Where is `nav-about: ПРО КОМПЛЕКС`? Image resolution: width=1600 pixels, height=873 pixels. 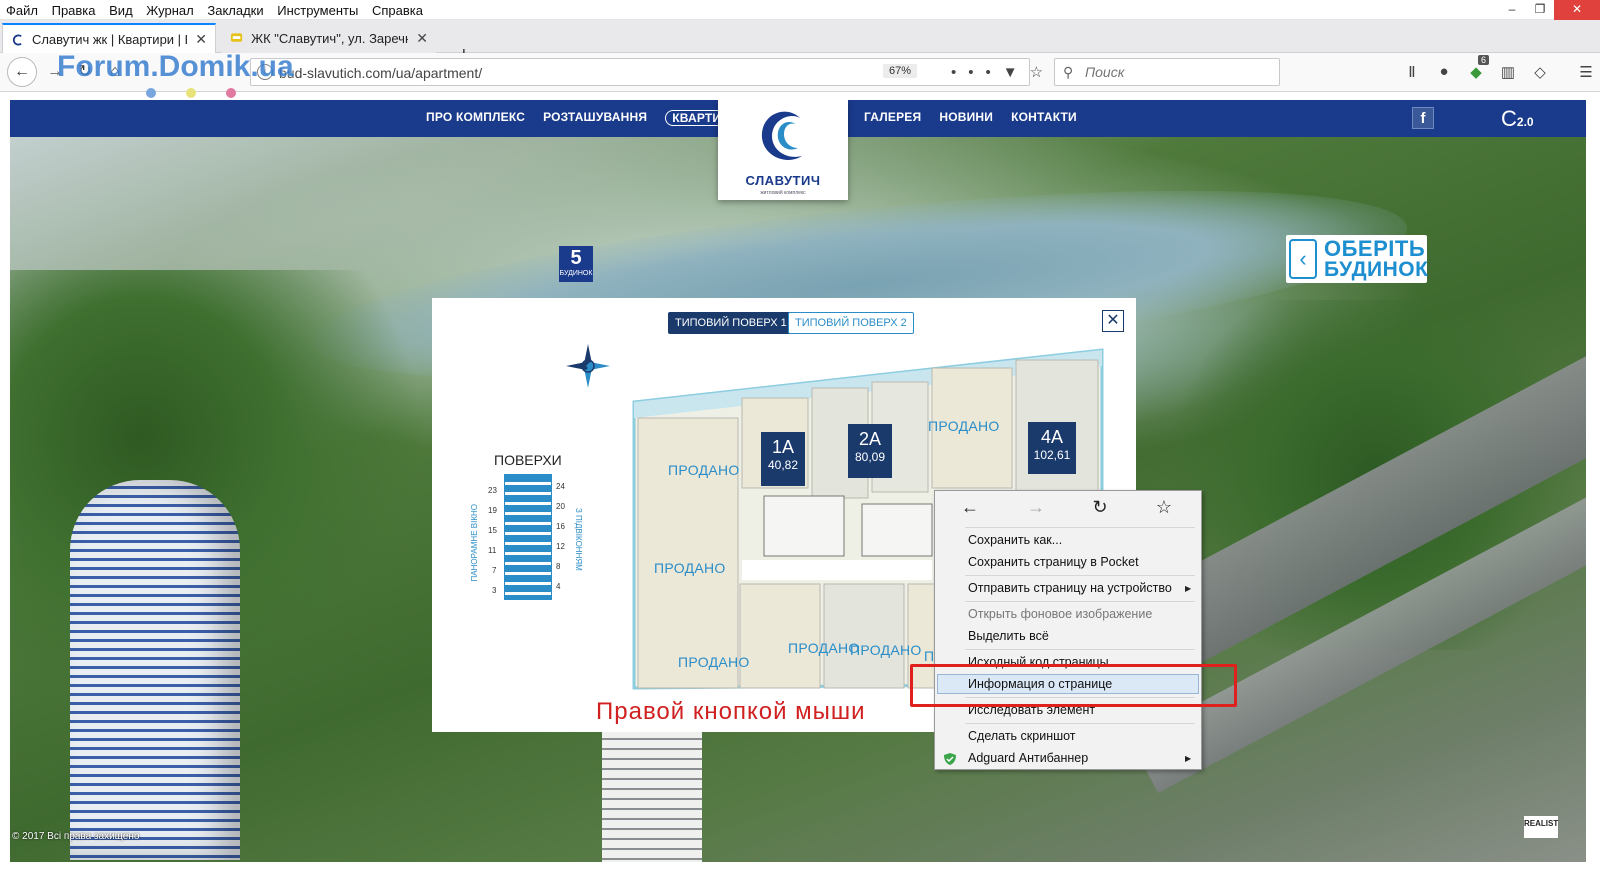 nav-about: ПРО КОМПЛЕКС is located at coordinates (475, 118).